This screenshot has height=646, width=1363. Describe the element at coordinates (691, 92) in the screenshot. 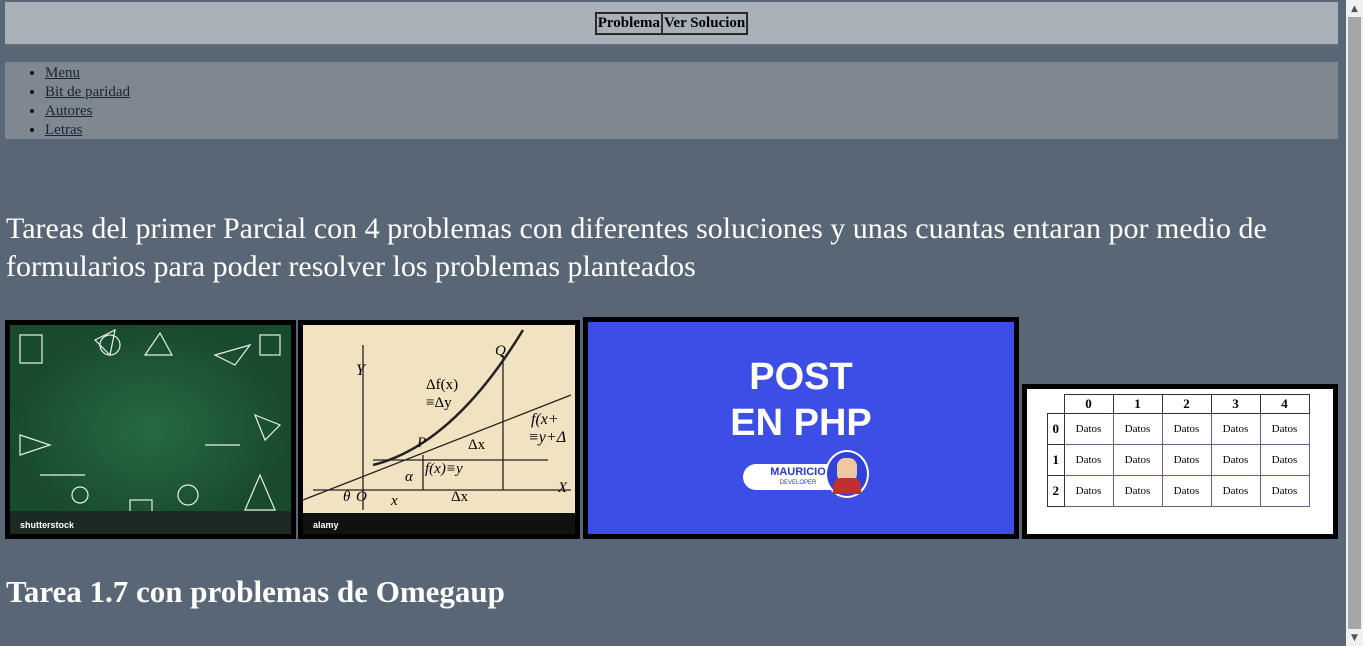

I see `nav-item-bit-de-paridad: Bit de paridad` at that location.